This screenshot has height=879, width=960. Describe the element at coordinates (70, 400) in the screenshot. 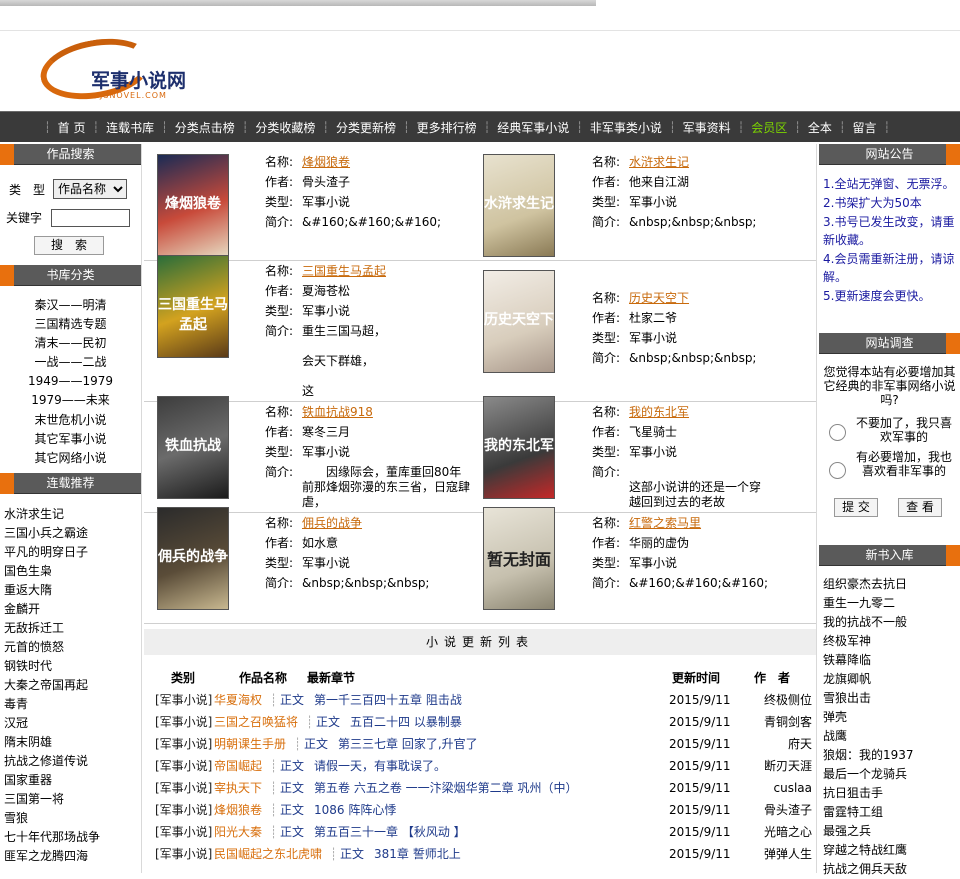

I see `category-link: 1979——未来` at that location.